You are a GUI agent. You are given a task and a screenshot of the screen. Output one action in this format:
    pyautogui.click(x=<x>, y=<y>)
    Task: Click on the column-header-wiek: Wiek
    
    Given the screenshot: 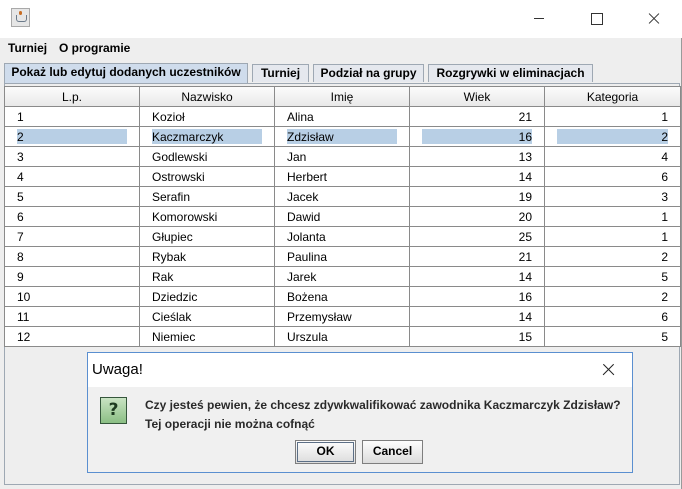 What is the action you would take?
    pyautogui.click(x=477, y=97)
    